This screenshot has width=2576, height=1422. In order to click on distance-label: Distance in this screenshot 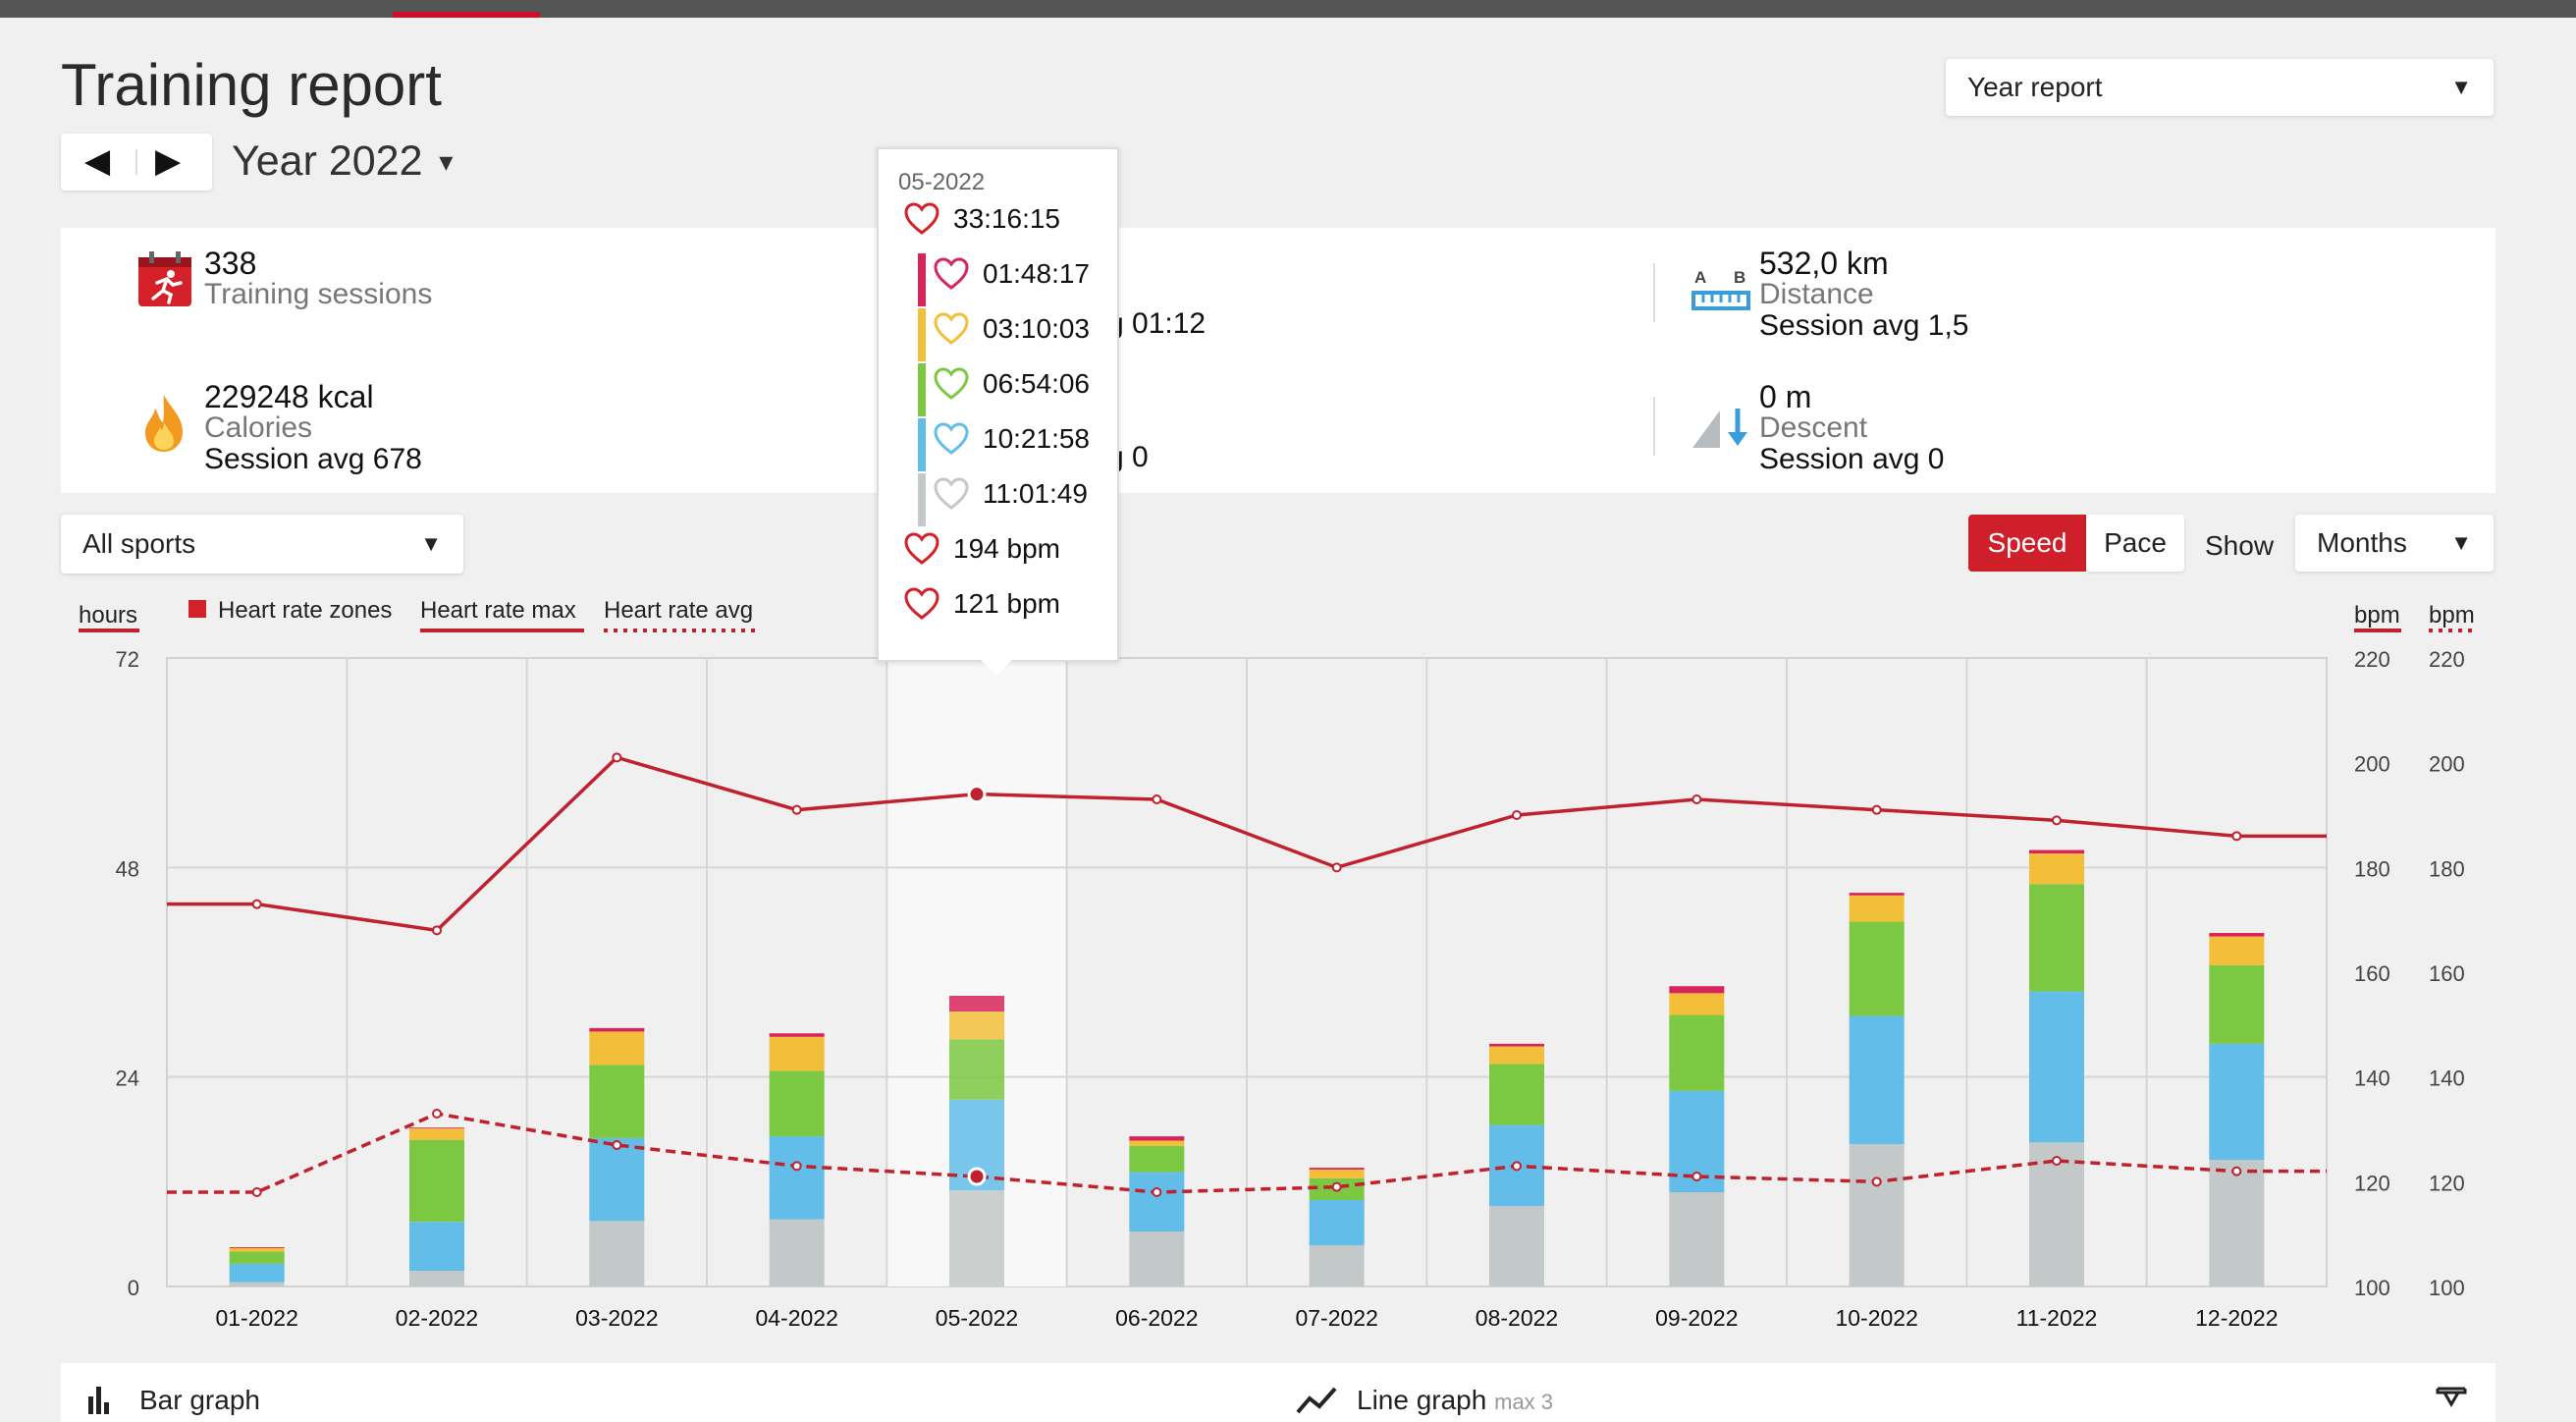, I will do `click(1816, 294)`.